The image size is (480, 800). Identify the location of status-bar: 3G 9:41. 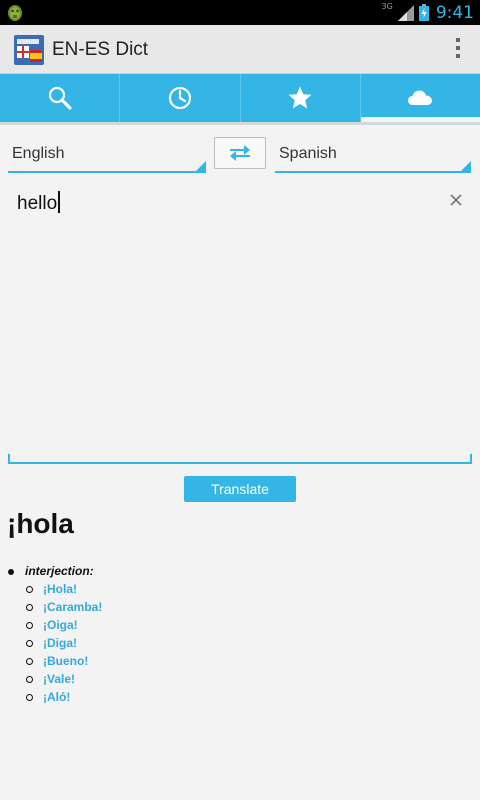
(240, 12).